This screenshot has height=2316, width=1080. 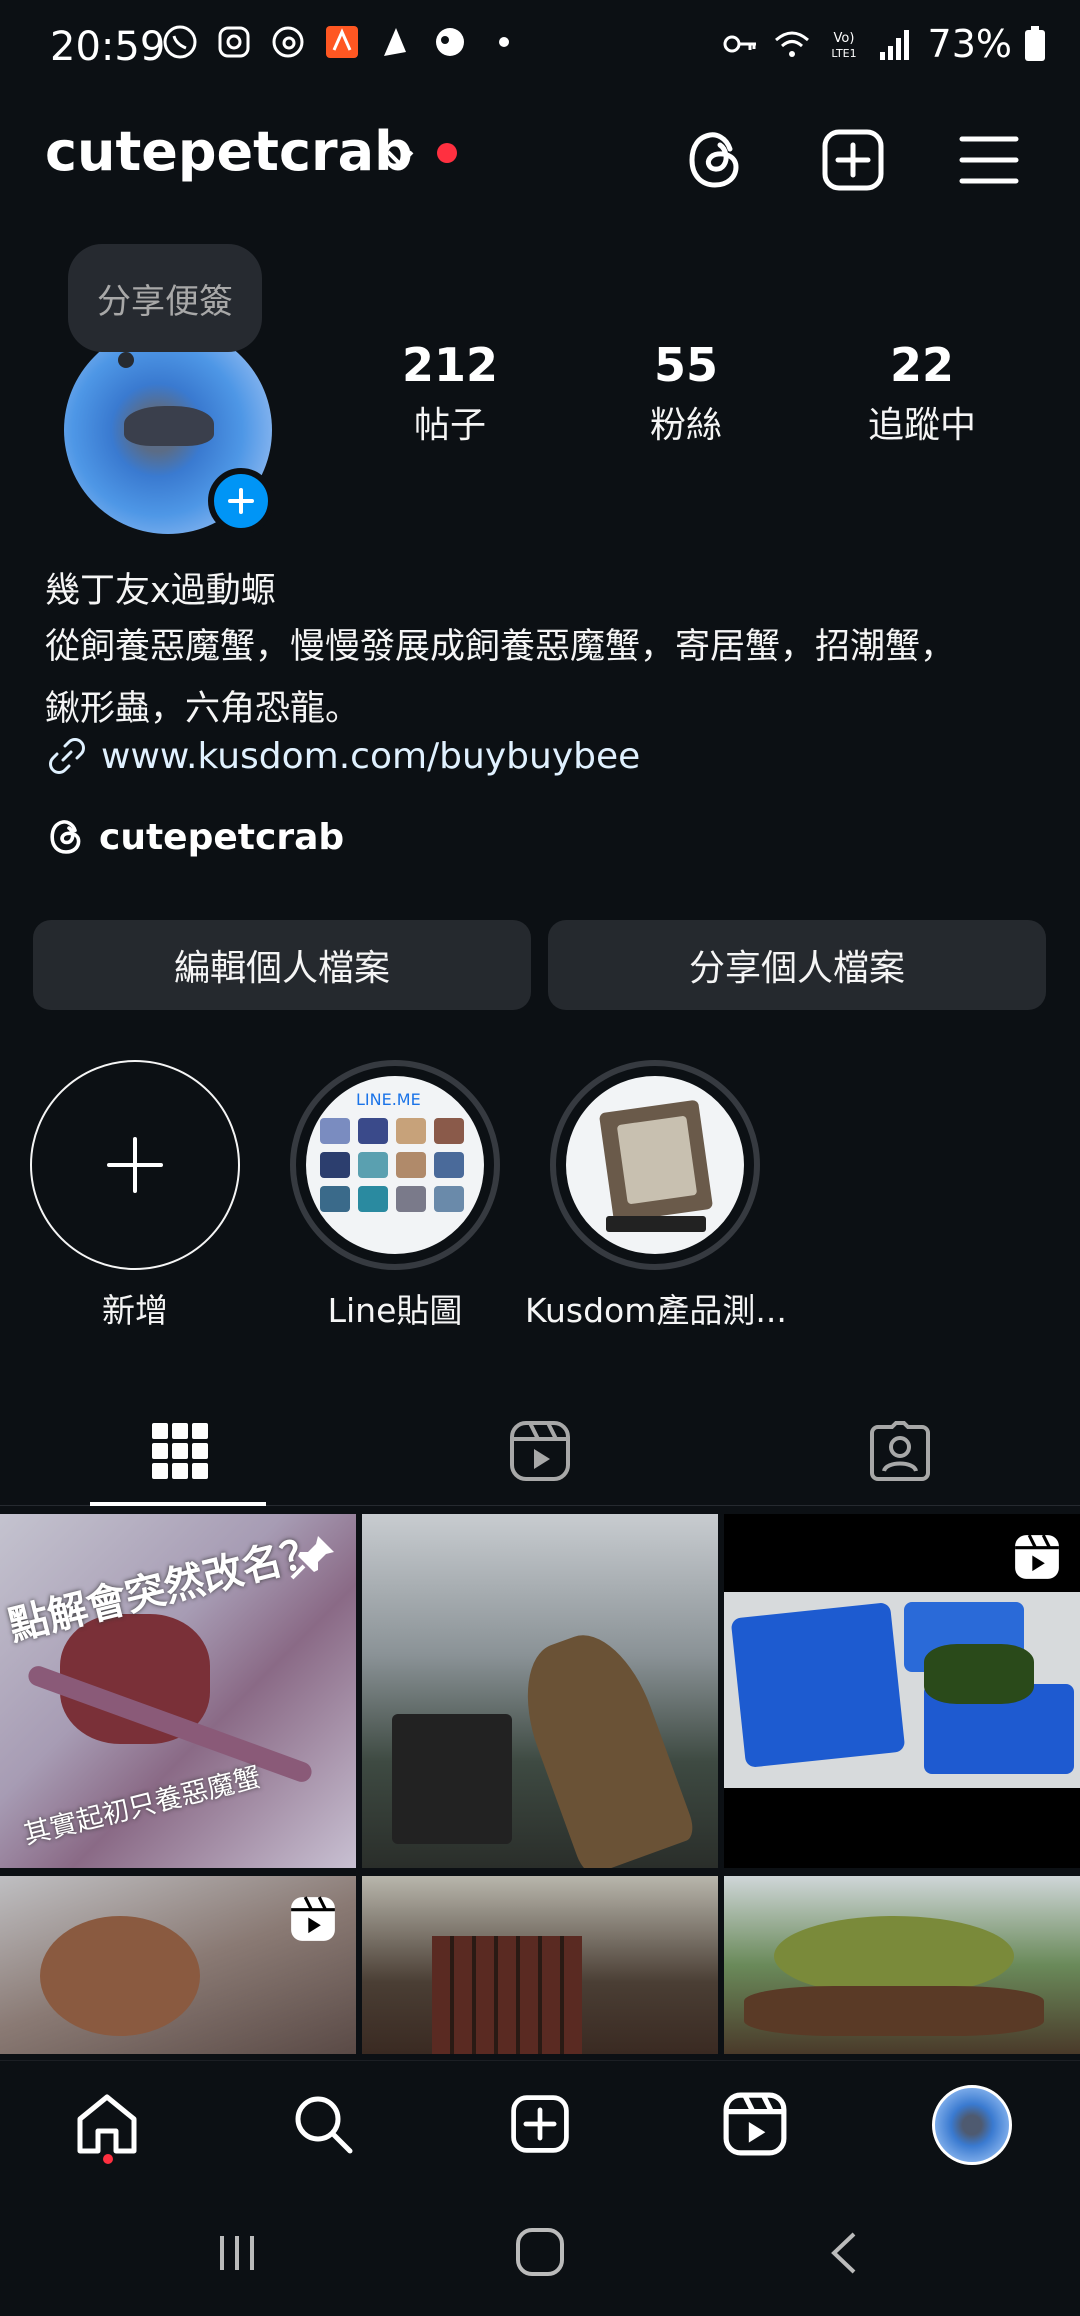 I want to click on nav-search, so click(x=323, y=2124).